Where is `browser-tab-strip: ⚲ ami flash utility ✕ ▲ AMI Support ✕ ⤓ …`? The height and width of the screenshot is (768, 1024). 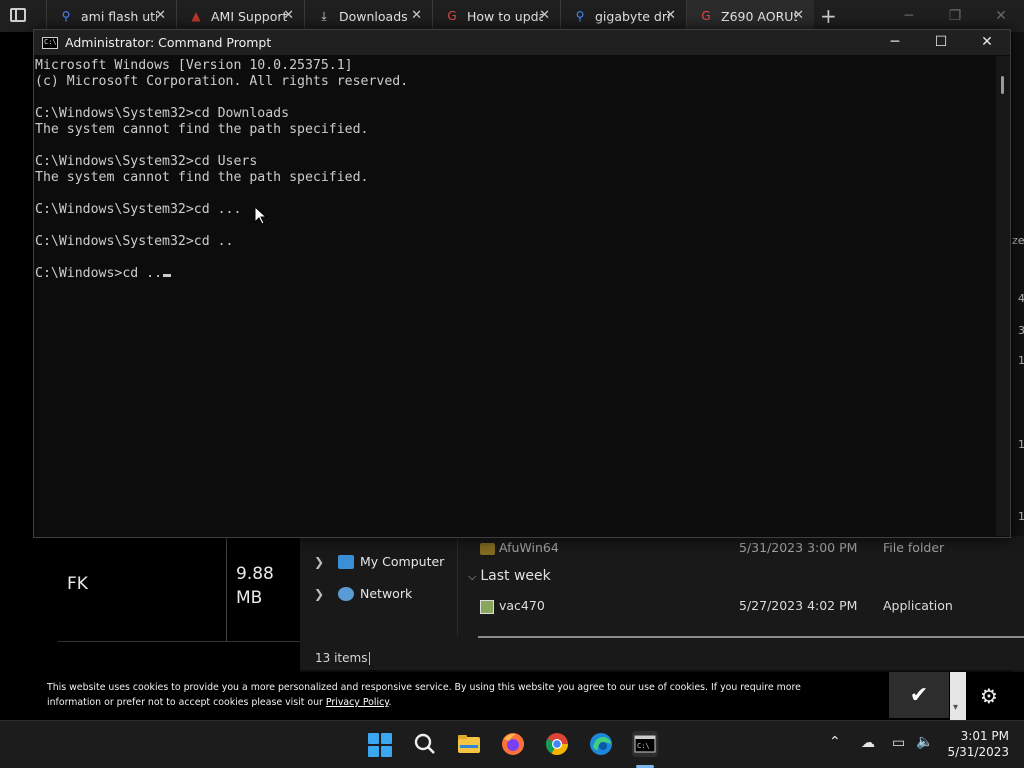 browser-tab-strip: ⚲ ami flash utility ✕ ▲ AMI Support ✕ ⤓ … is located at coordinates (512, 16).